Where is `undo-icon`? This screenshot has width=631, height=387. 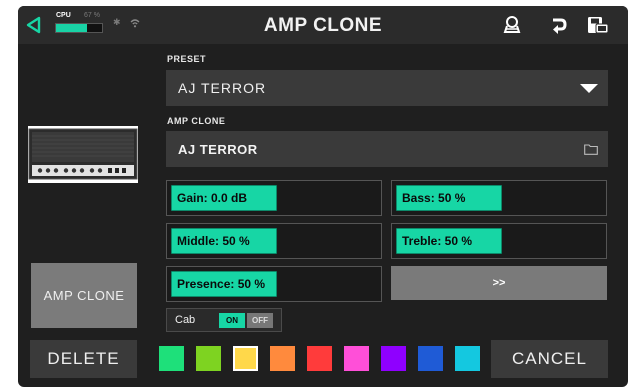
undo-icon is located at coordinates (559, 26).